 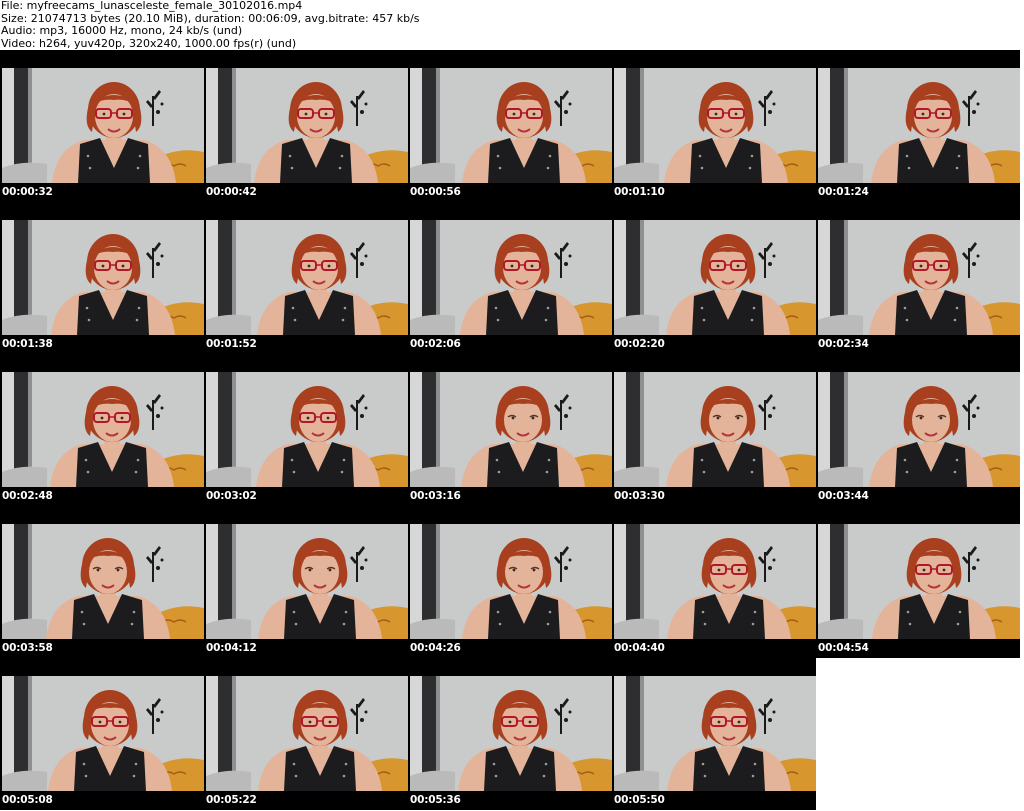 I want to click on frame-timestamp: 00:01:10, so click(x=639, y=192).